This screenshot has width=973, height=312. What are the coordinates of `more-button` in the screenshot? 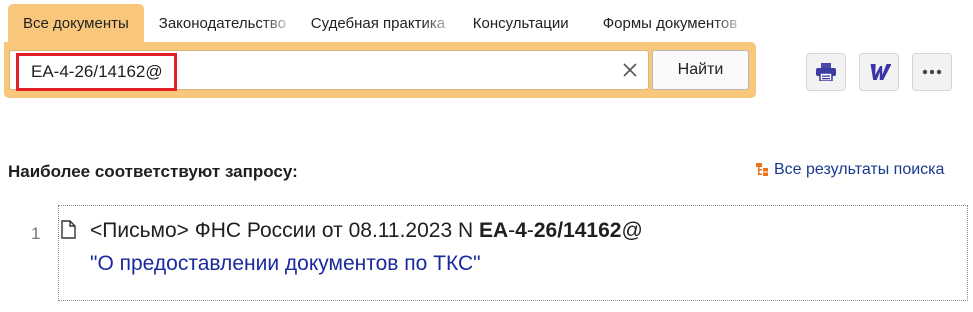 It's located at (932, 72).